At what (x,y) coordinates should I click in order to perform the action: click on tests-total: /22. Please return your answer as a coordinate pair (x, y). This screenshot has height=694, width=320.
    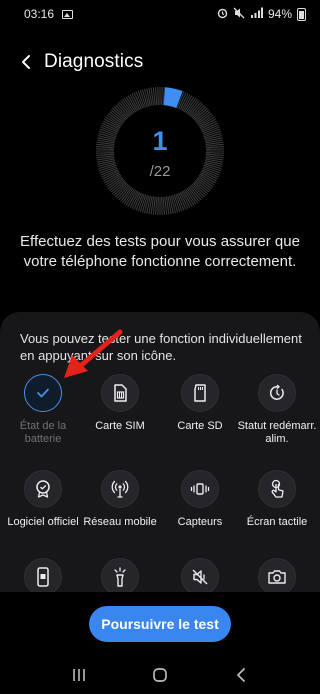
    Looking at the image, I should click on (160, 171).